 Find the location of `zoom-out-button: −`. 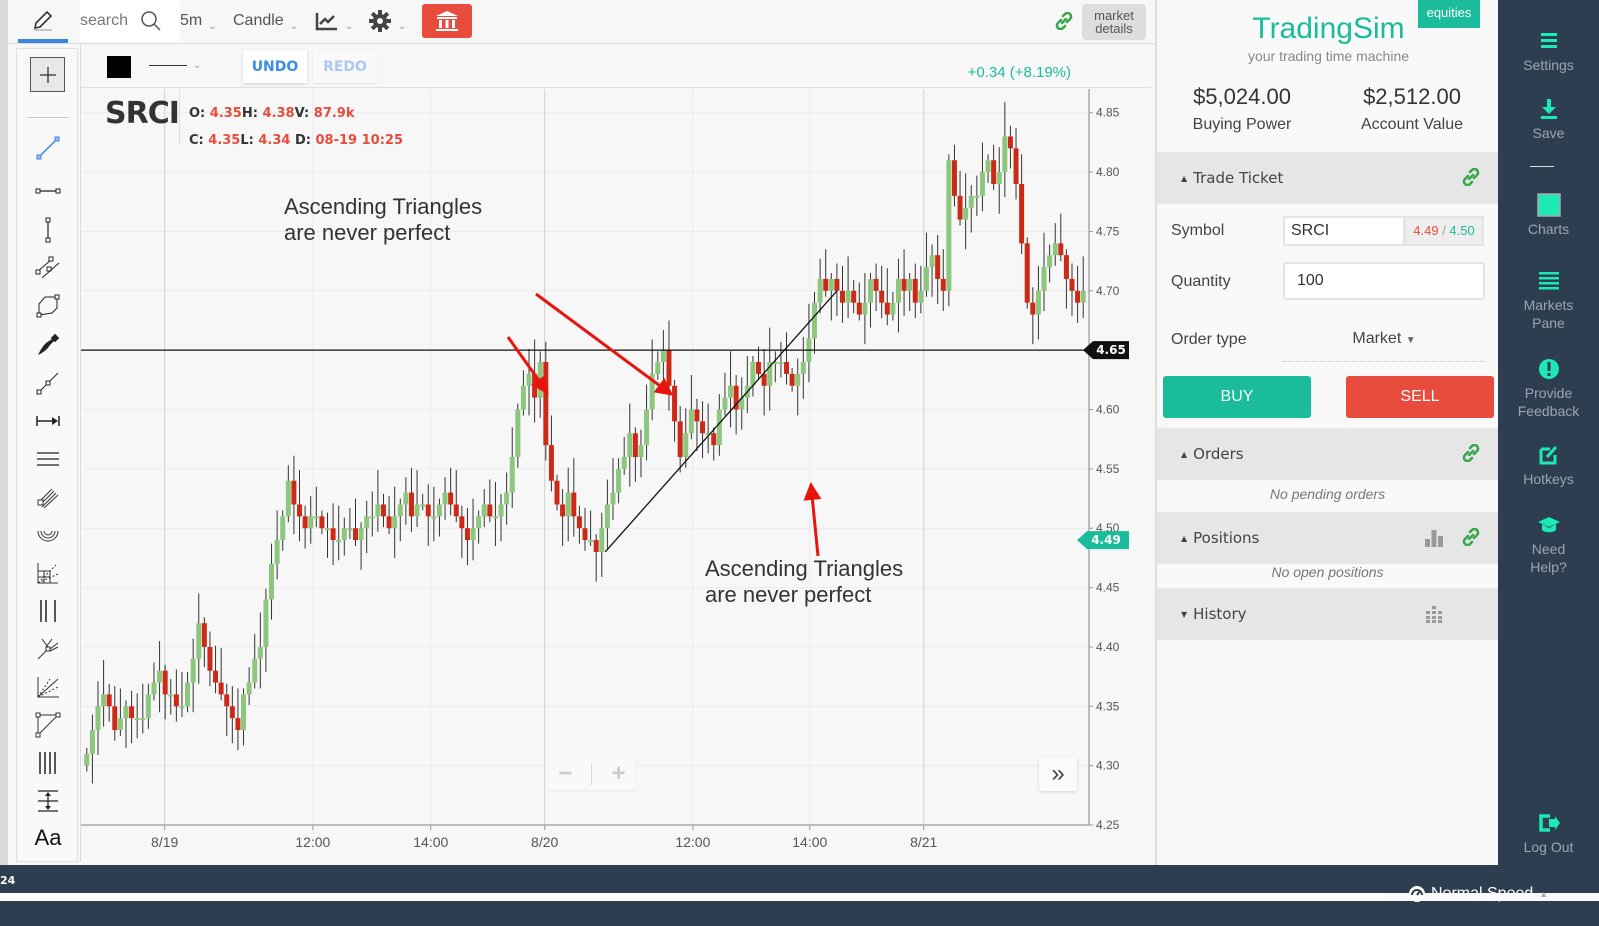

zoom-out-button: − is located at coordinates (565, 774).